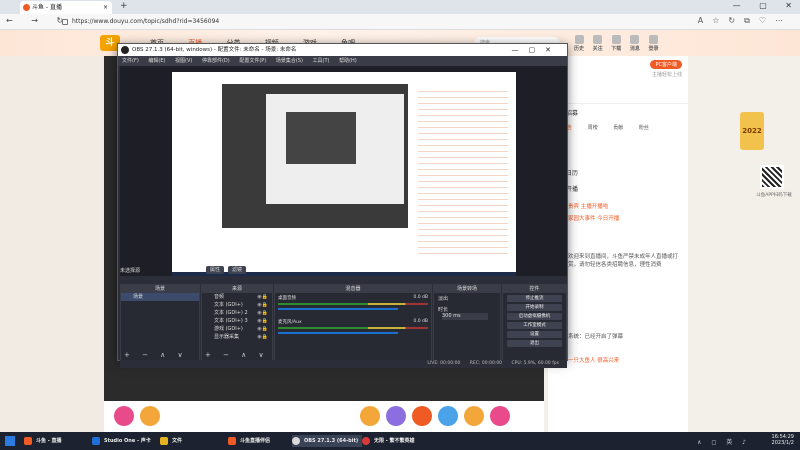 The image size is (800, 450). Describe the element at coordinates (227, 337) in the screenshot. I see `source-label: 显示器采集` at that location.